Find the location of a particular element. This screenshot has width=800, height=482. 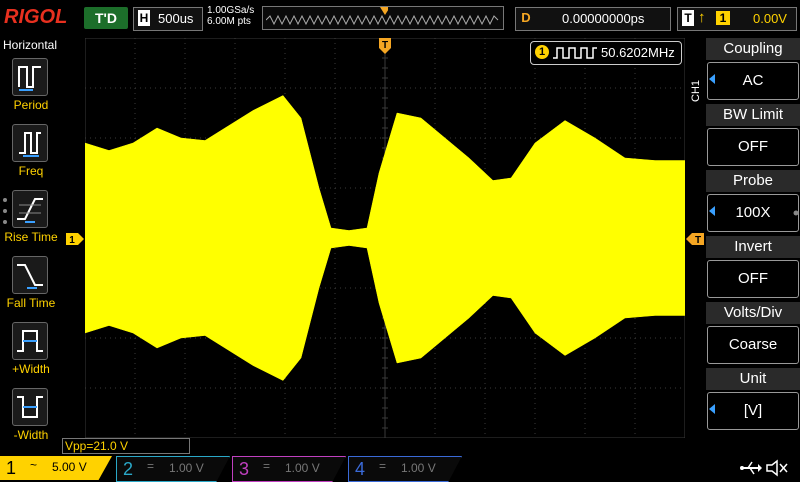

menu-item-title: BW Limit is located at coordinates (753, 115).